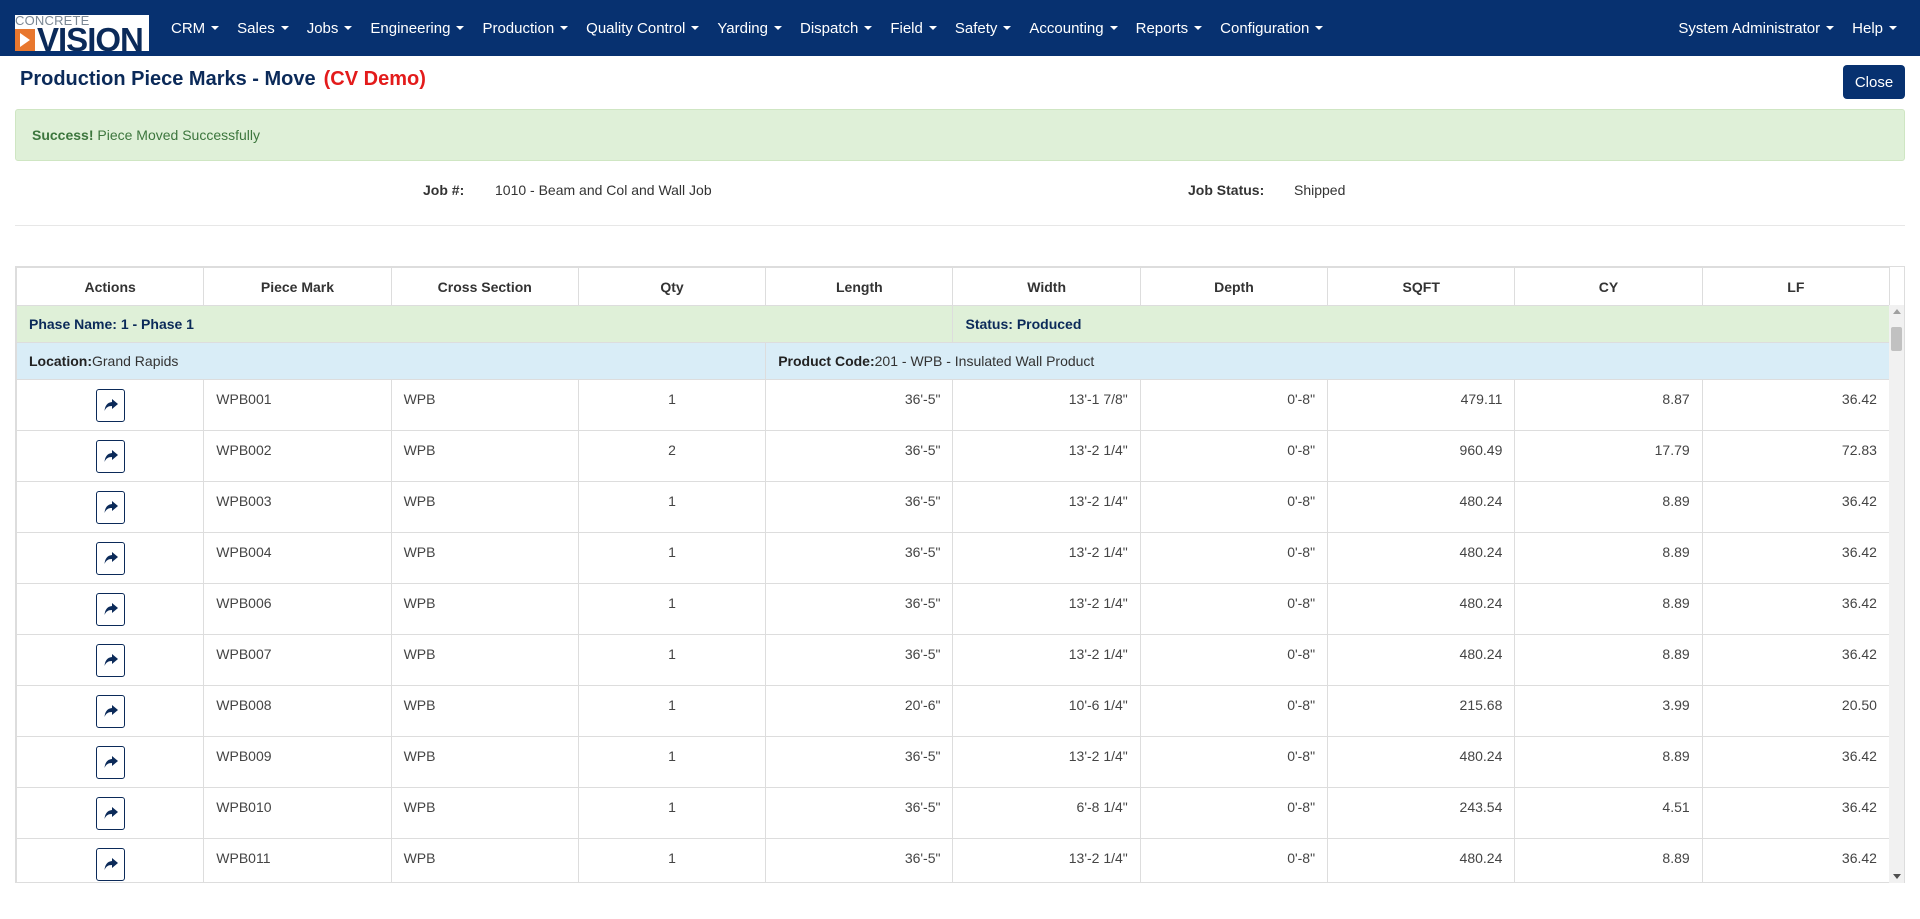 The height and width of the screenshot is (919, 1920). What do you see at coordinates (836, 28) in the screenshot?
I see `menu-dispatch: Dispatch` at bounding box center [836, 28].